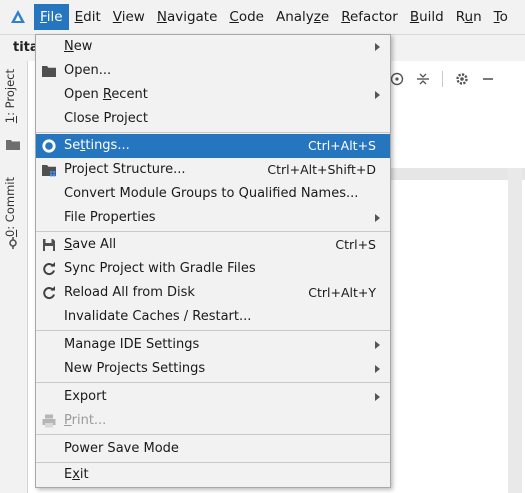  Describe the element at coordinates (213, 47) in the screenshot. I see `menu-item-new: New` at that location.